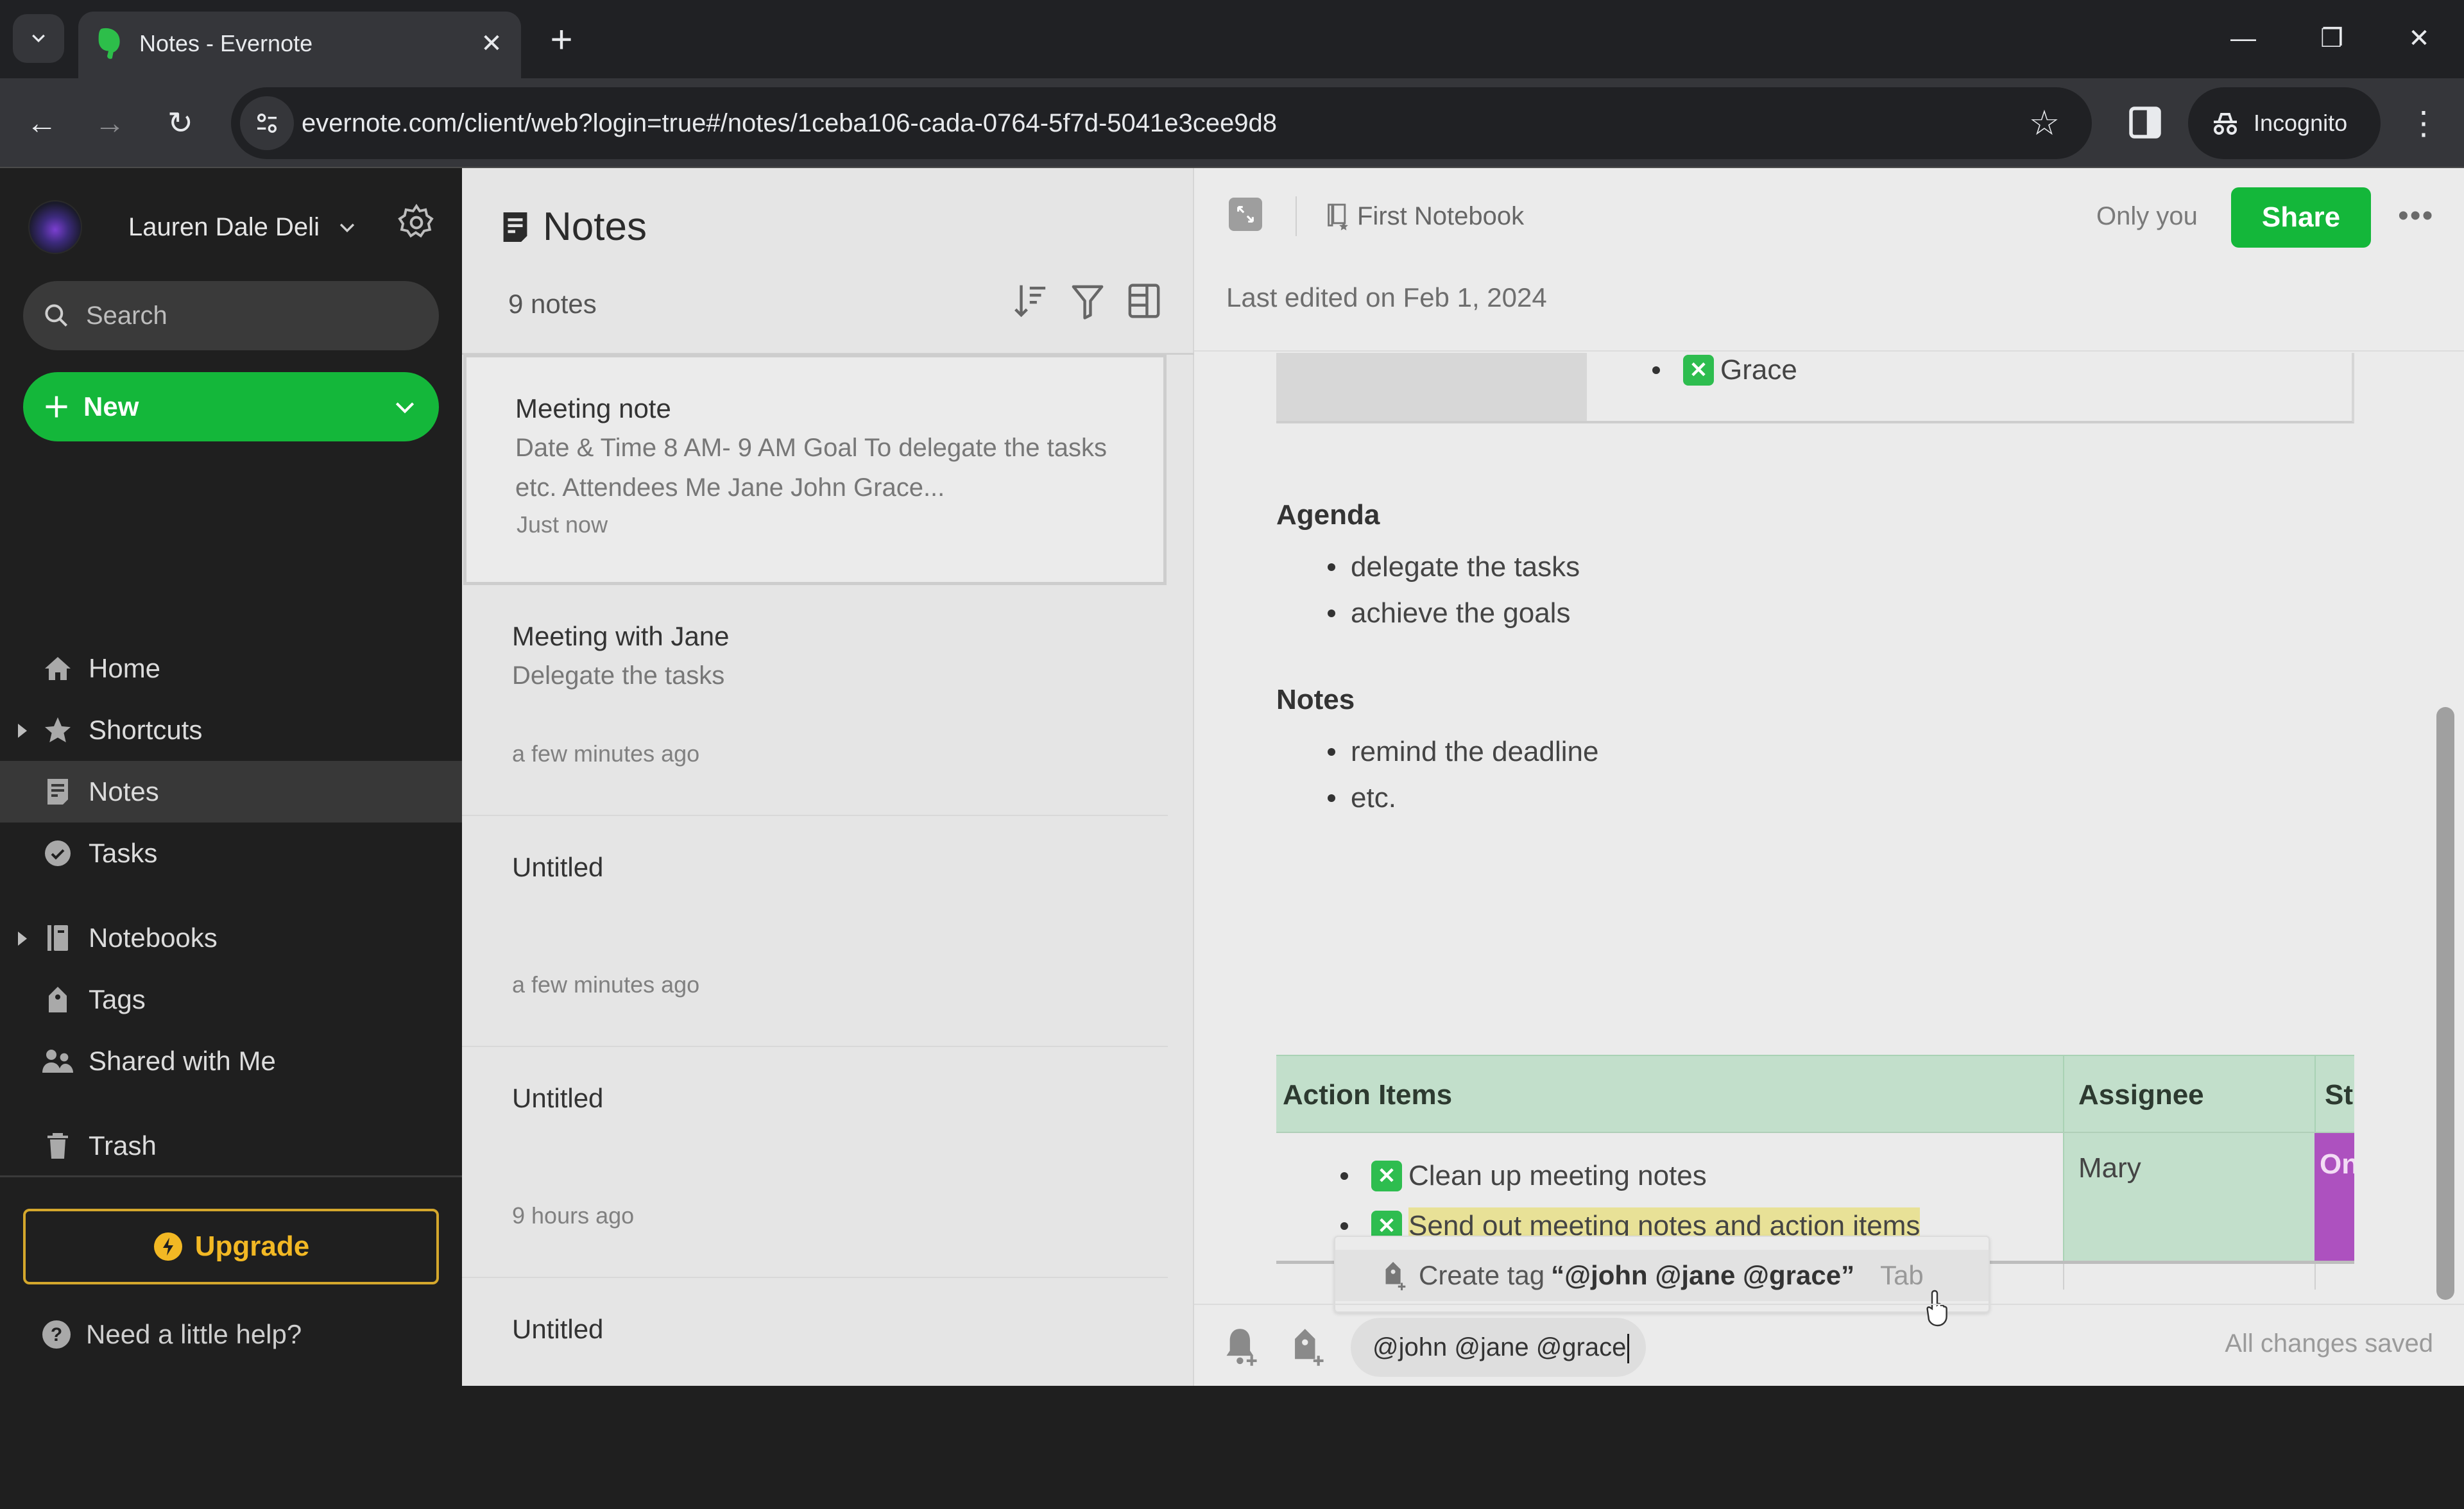  I want to click on upgrade-label: Upgrade, so click(252, 1246).